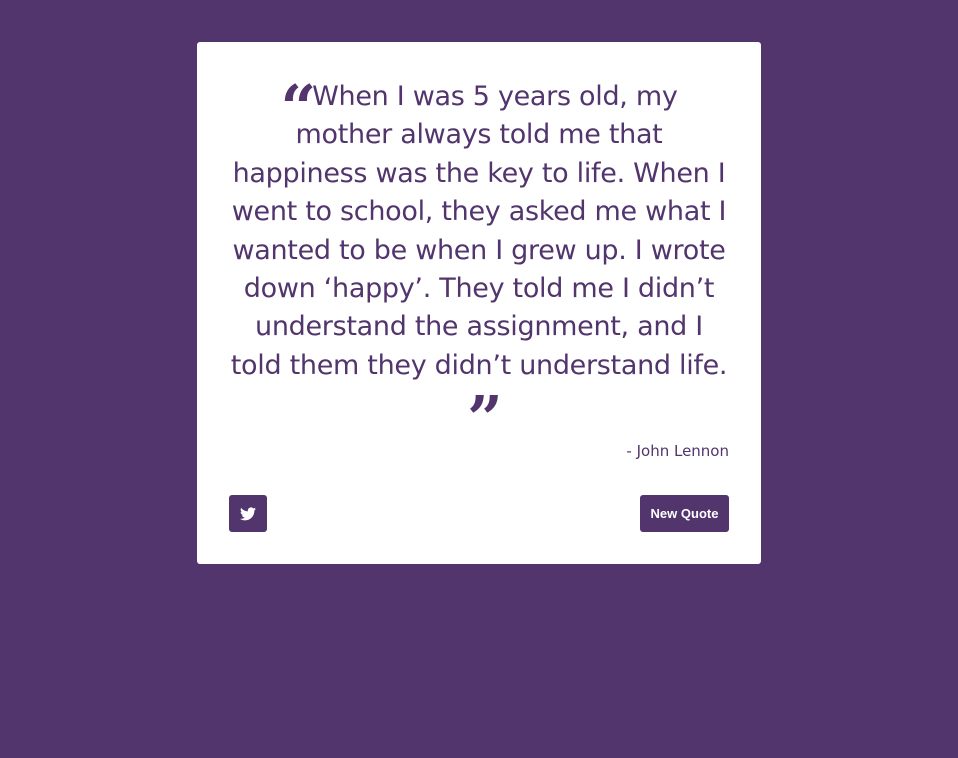  I want to click on twitter-icon, so click(248, 513).